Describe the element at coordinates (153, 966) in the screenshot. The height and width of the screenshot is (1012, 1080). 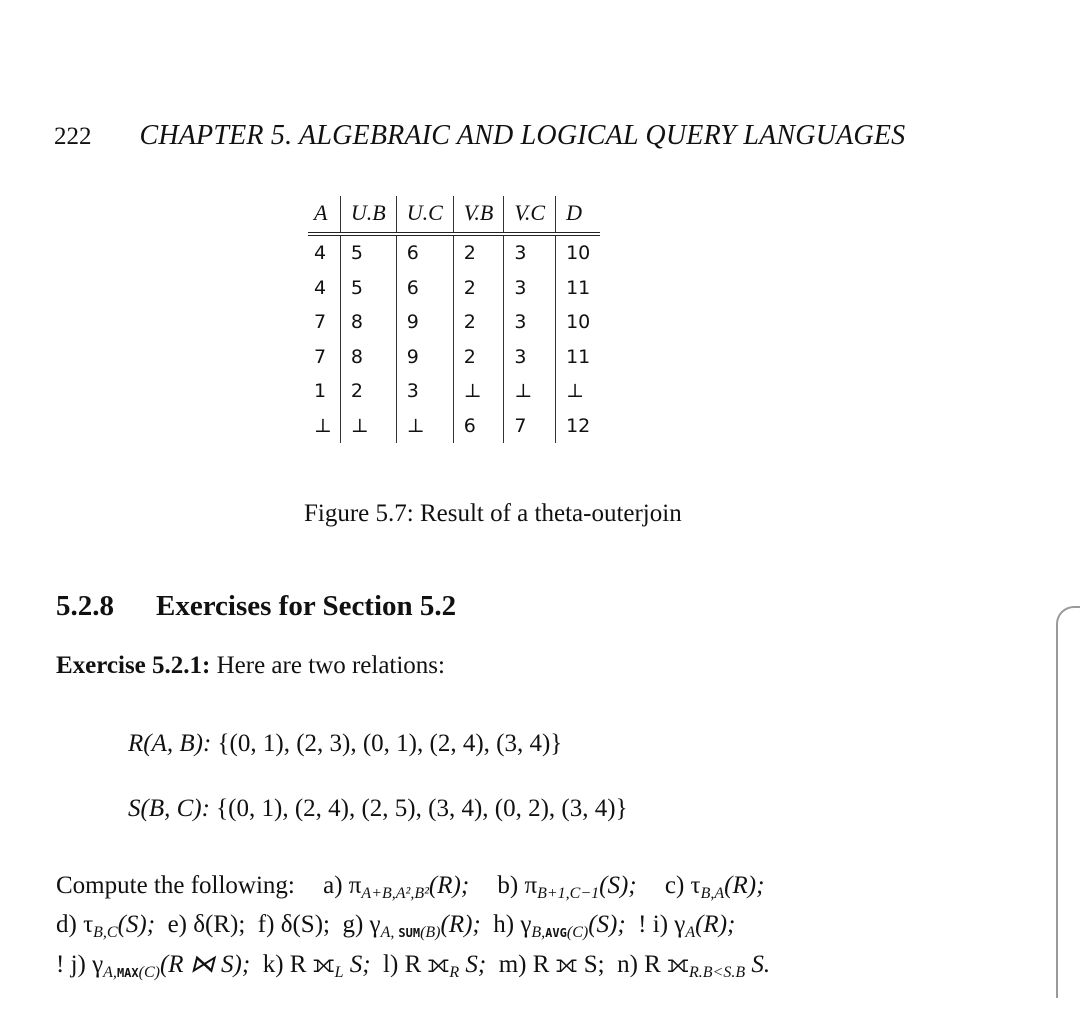
I see `task-j: ! j) γA,MAX(C)(R ⋈ S);` at that location.